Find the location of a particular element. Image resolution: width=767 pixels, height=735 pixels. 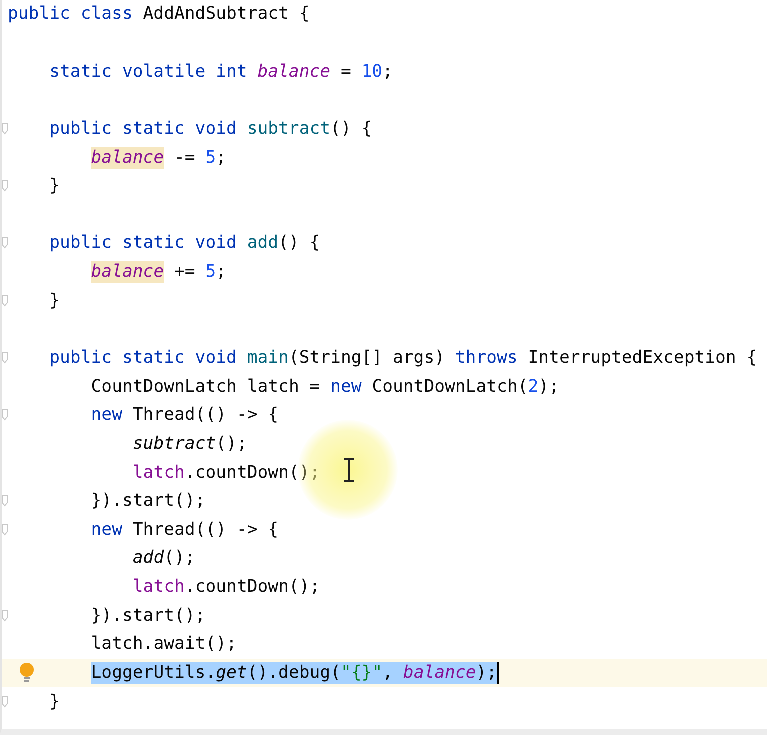

code-line: public class AddAndSubtract { is located at coordinates (159, 14).